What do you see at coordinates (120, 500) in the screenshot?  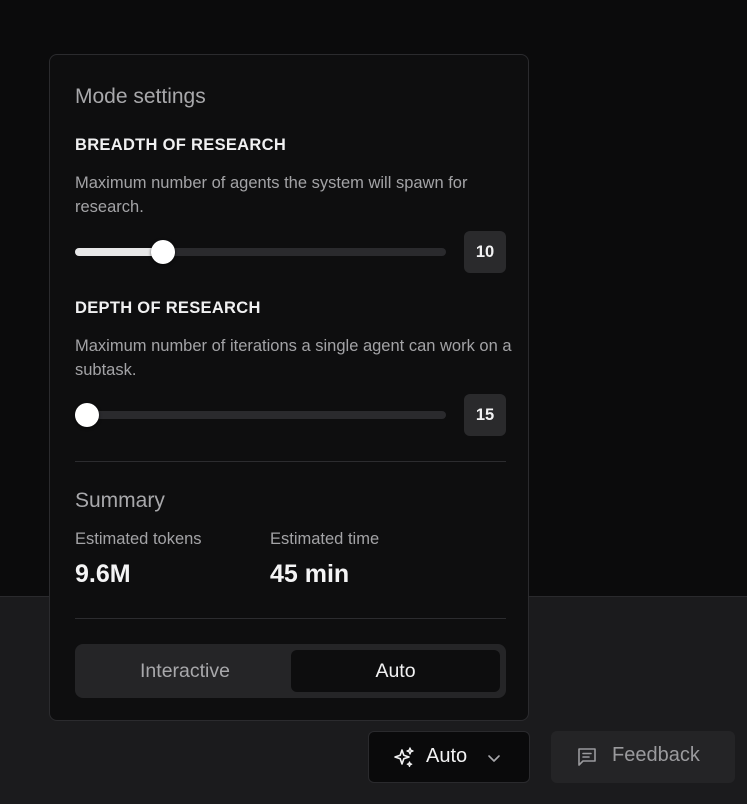 I see `summary-title: Summary` at bounding box center [120, 500].